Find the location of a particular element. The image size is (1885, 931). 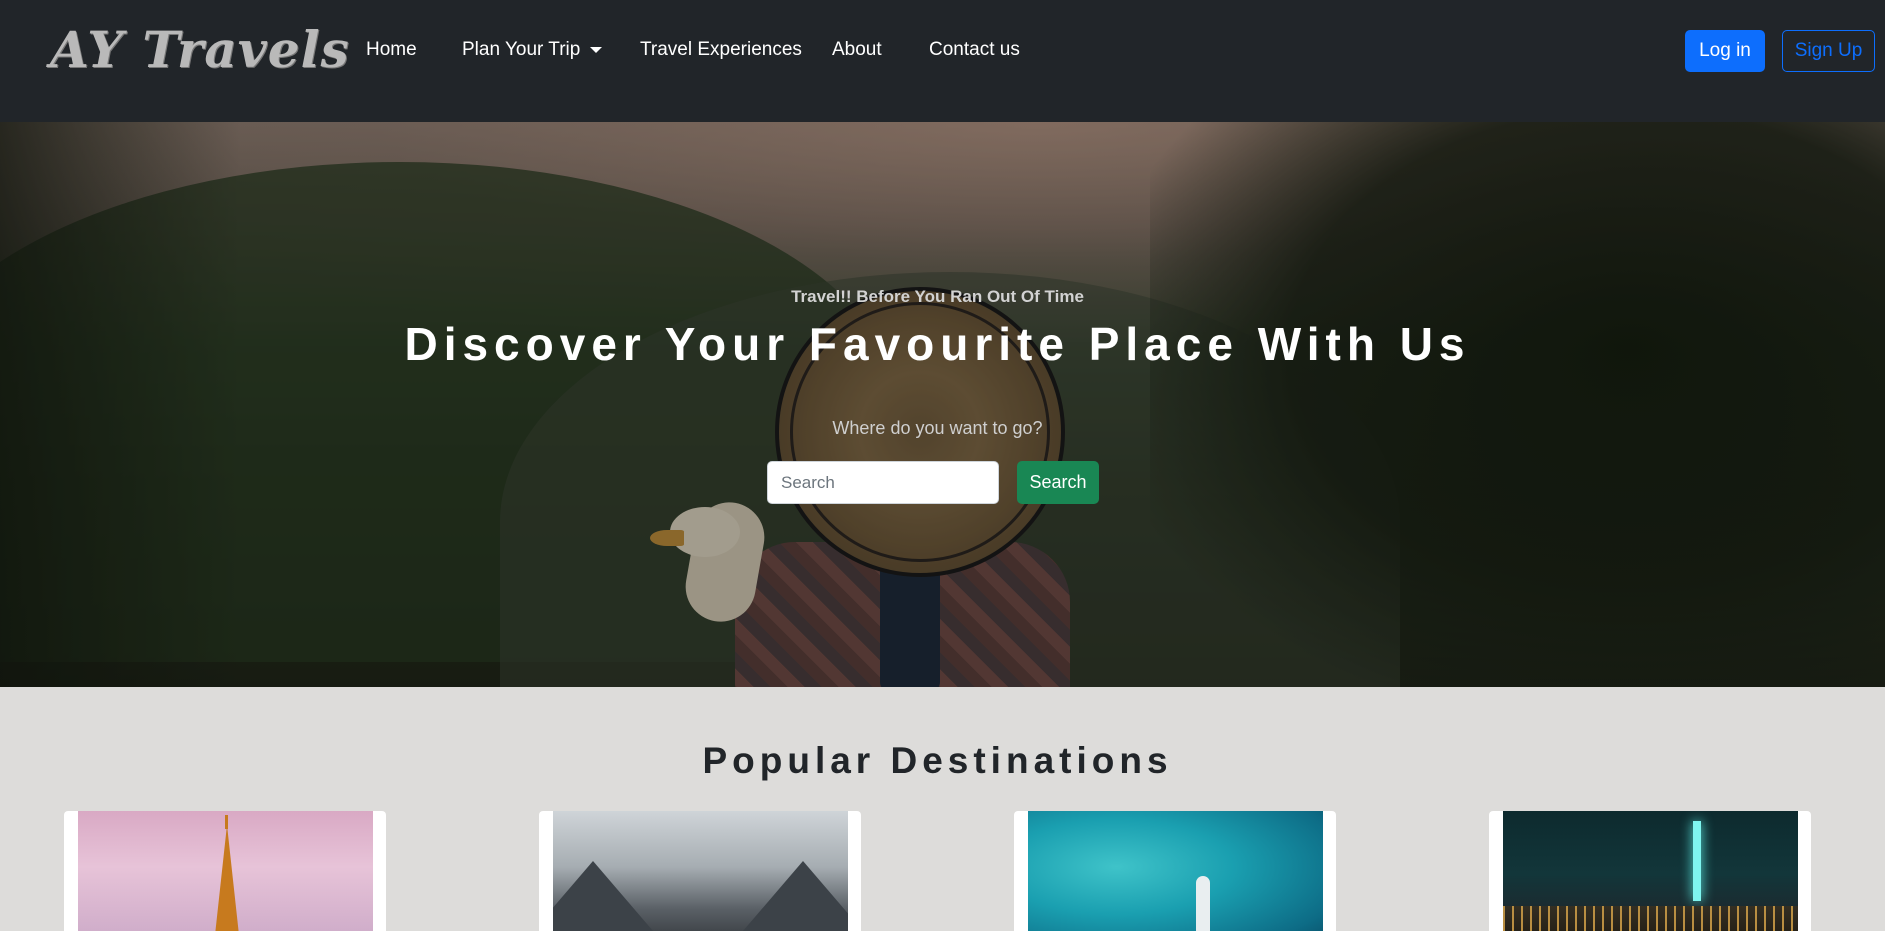

eiffel-tower is located at coordinates (227, 878).